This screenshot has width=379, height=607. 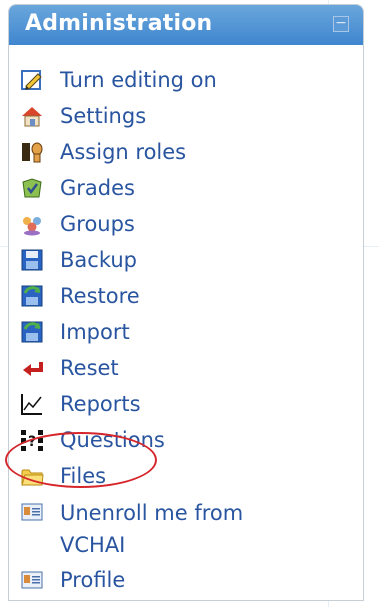 I want to click on menu-item-label: Groups, so click(x=97, y=224).